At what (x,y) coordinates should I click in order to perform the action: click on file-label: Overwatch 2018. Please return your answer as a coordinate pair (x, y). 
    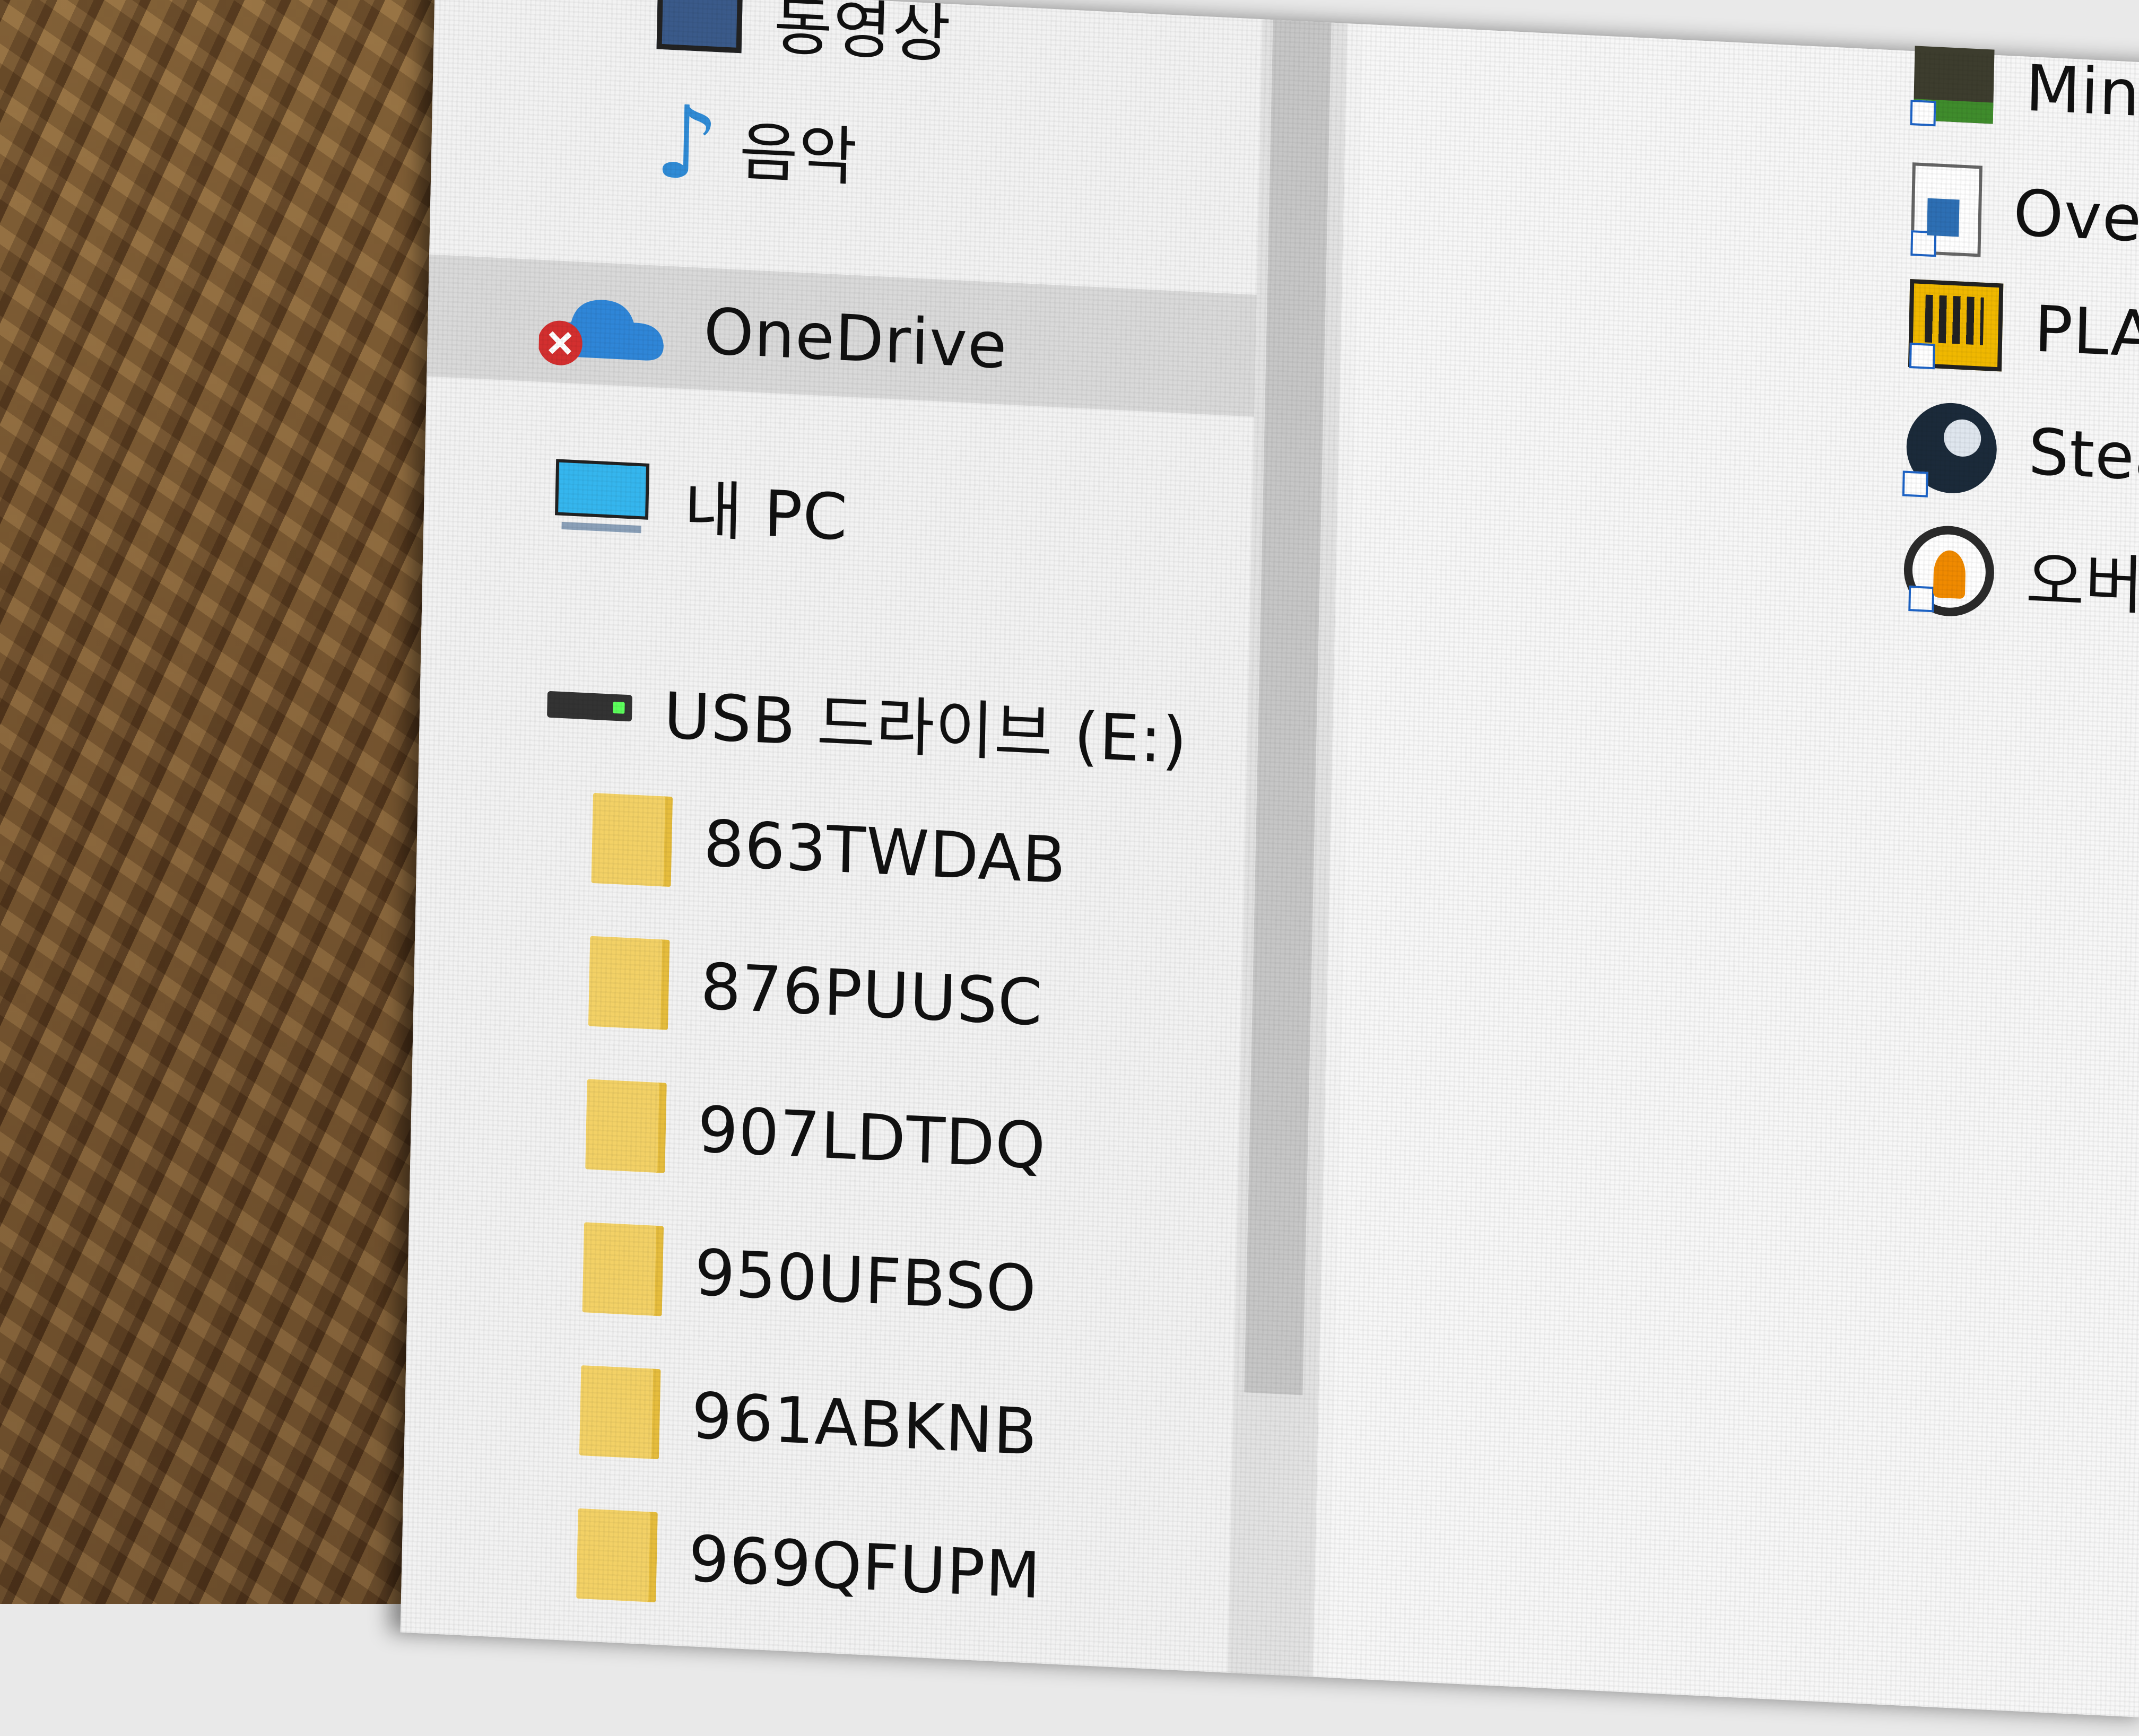
    Looking at the image, I should click on (2075, 226).